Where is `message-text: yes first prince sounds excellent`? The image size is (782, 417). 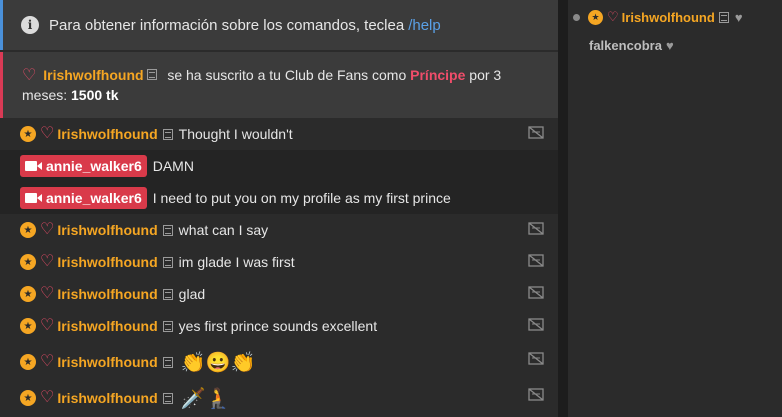
message-text: yes first prince sounds excellent is located at coordinates (278, 326).